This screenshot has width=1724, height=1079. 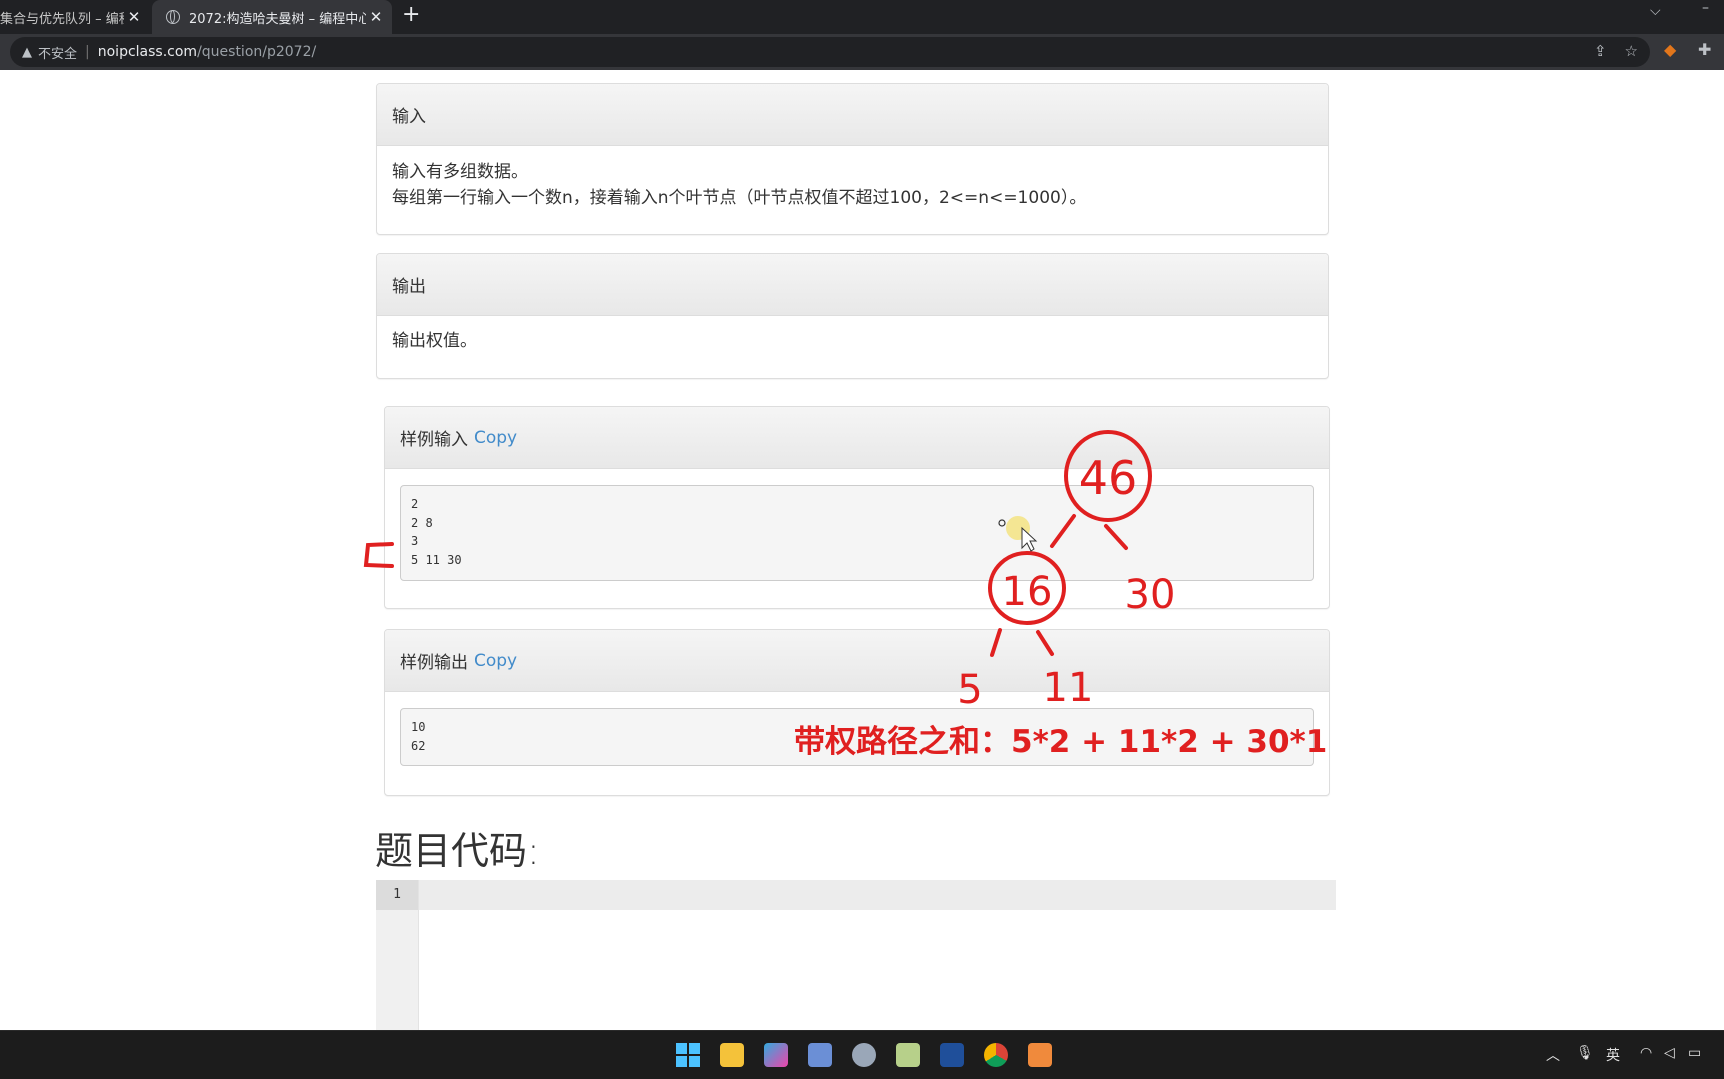 I want to click on share-icon: ⇪, so click(x=1600, y=51).